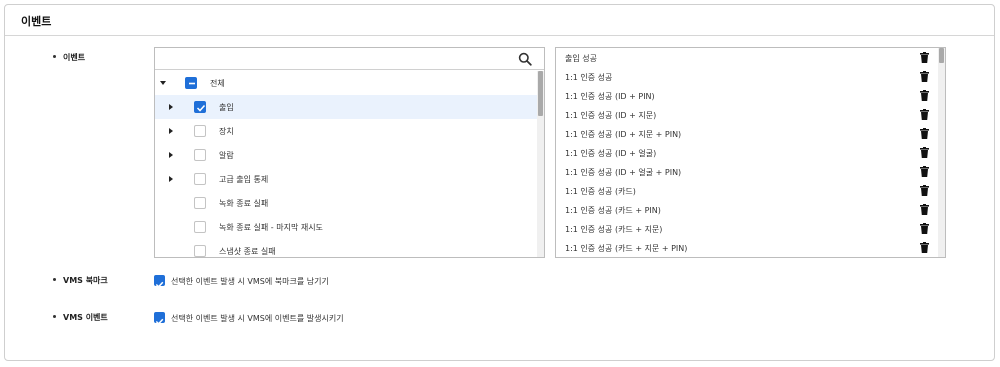 This screenshot has height=367, width=1000. I want to click on tree-row: 알람, so click(346, 155).